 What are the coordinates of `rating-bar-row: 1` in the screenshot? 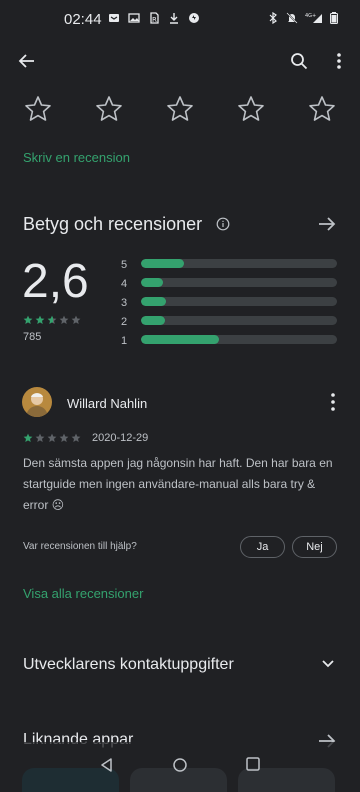 It's located at (230, 342).